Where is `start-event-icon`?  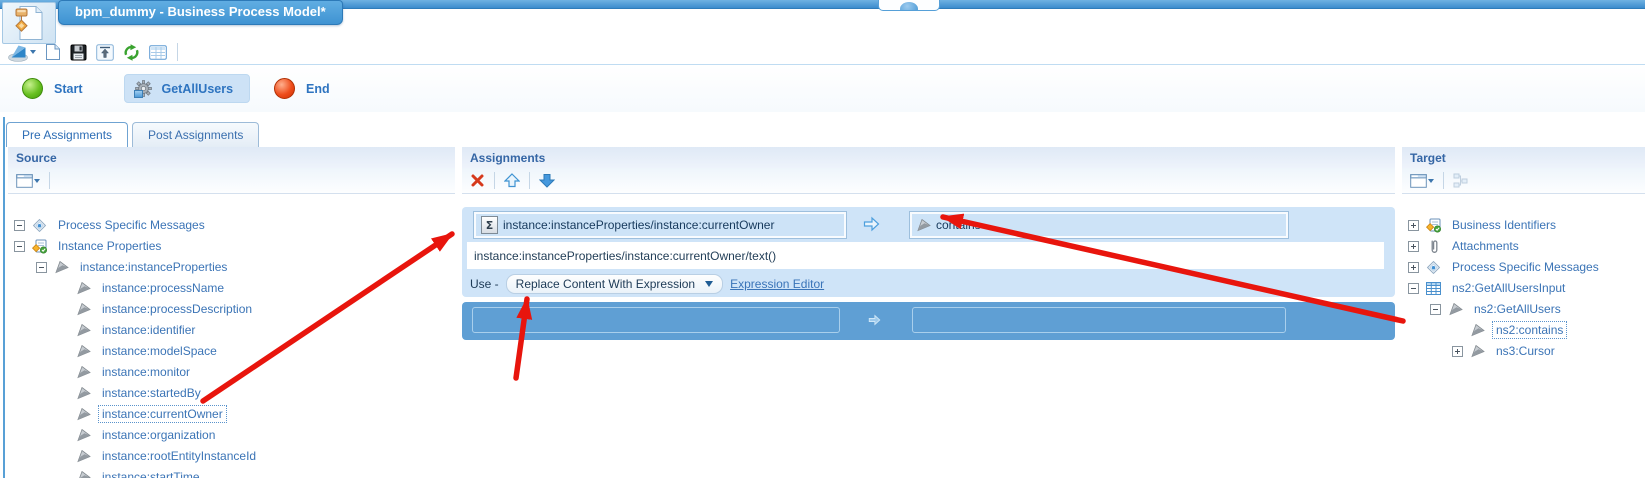 start-event-icon is located at coordinates (32, 88).